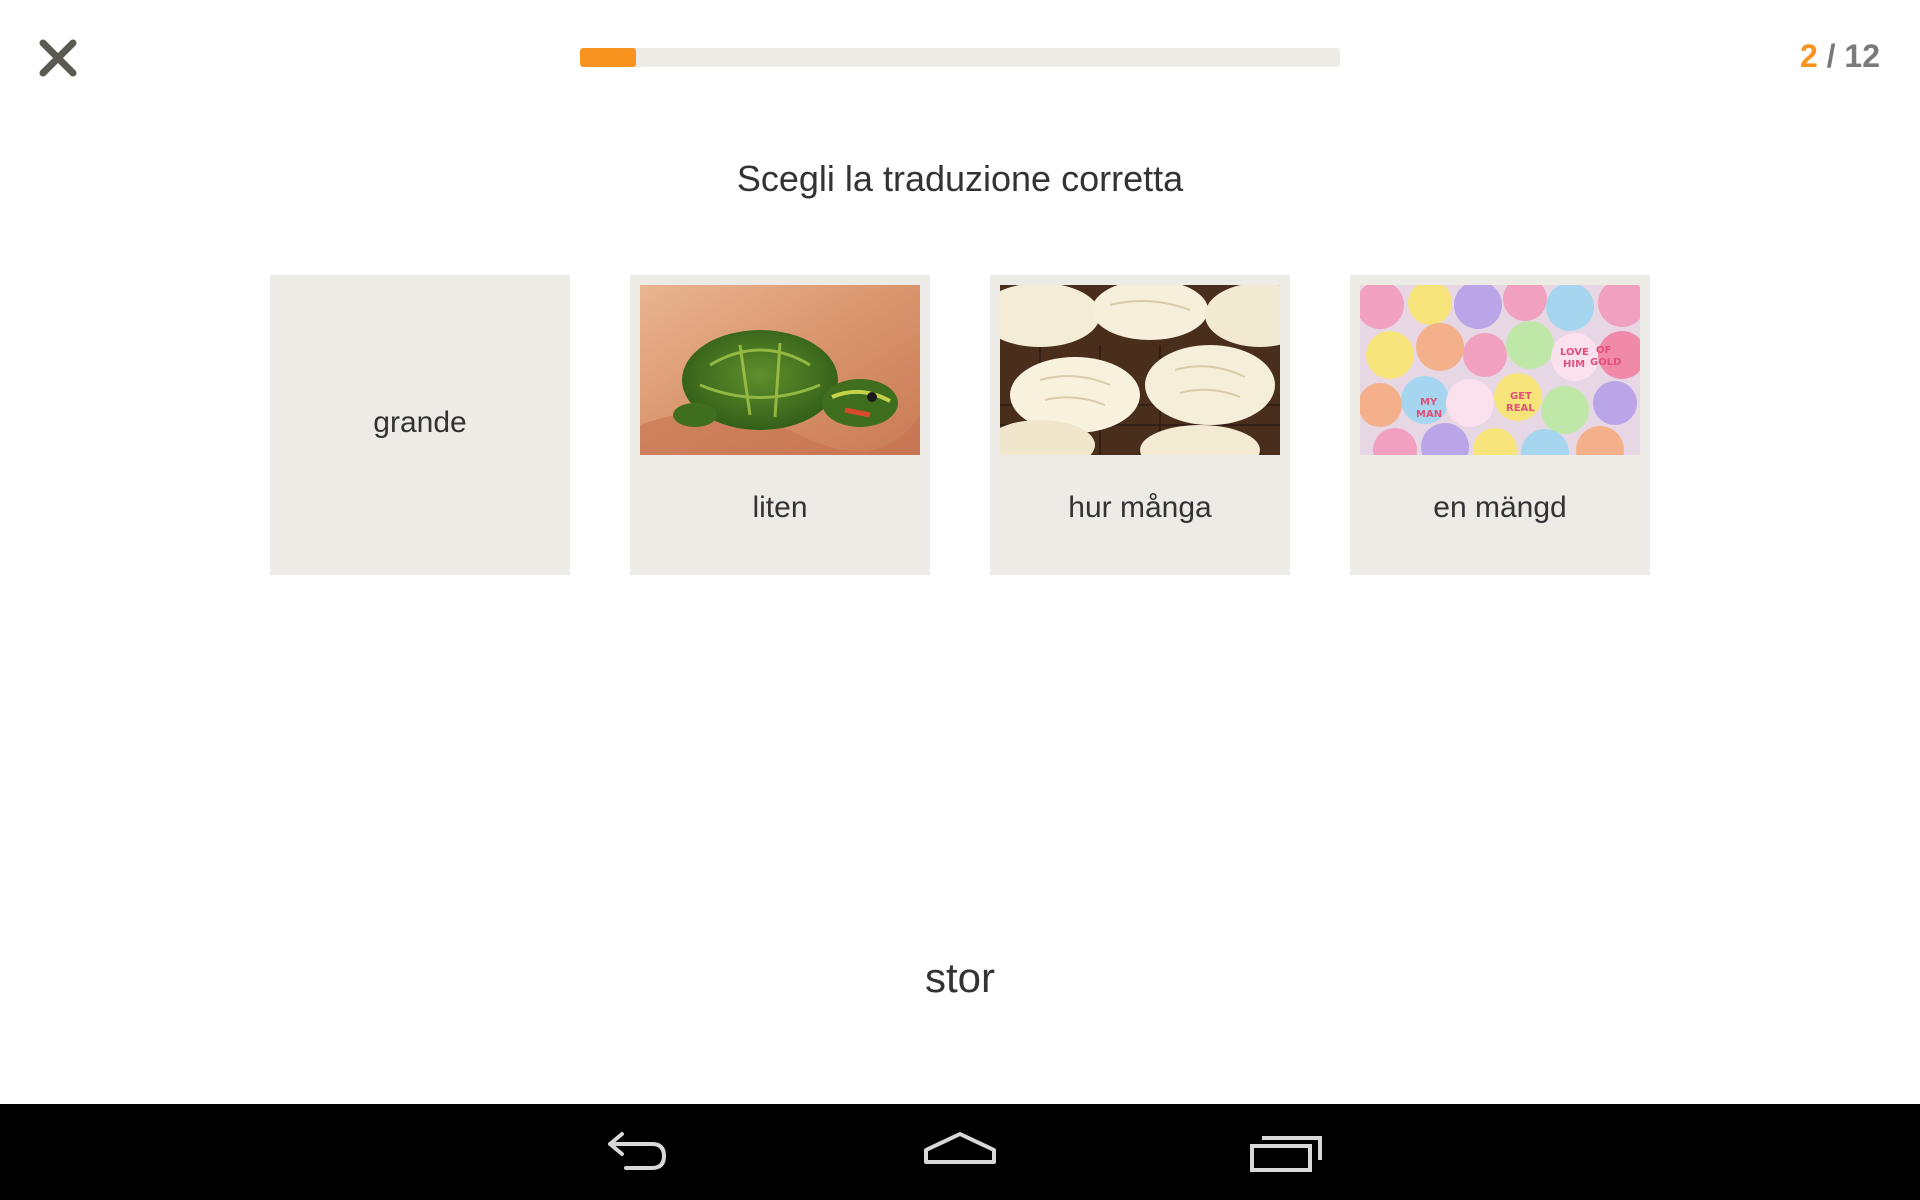 The height and width of the screenshot is (1200, 1920). I want to click on turtle-photo, so click(780, 370).